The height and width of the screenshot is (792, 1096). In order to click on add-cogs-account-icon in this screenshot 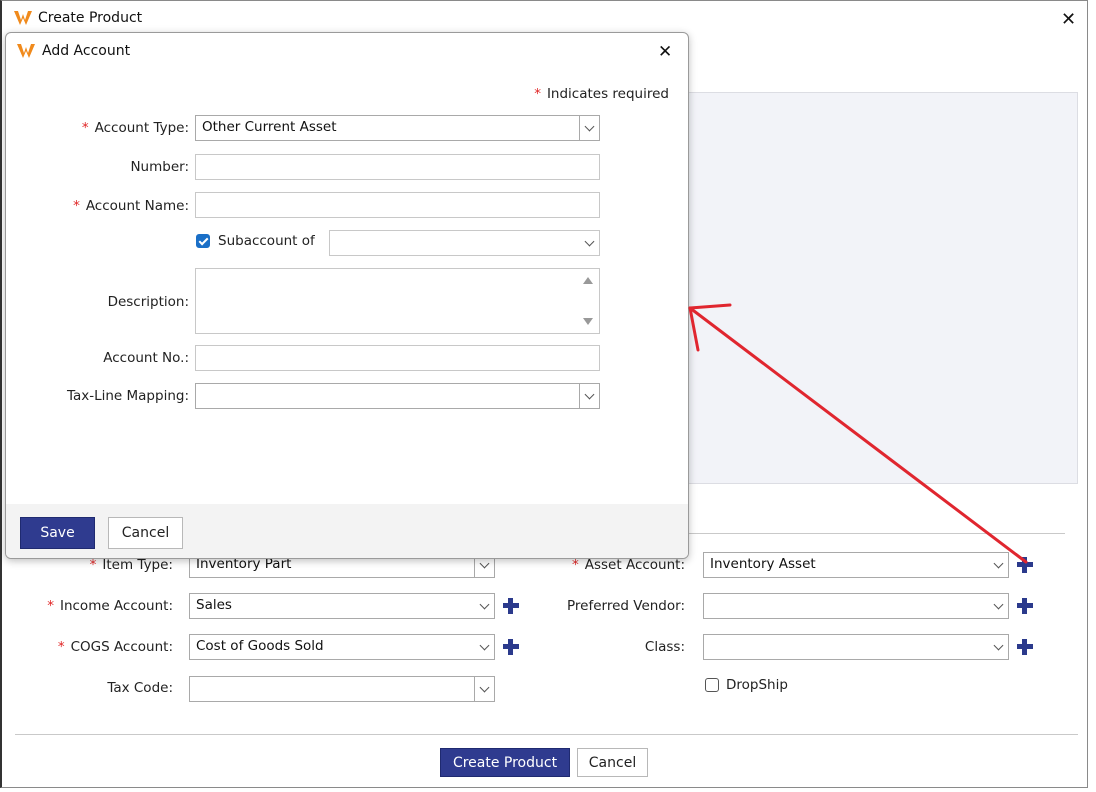, I will do `click(511, 647)`.